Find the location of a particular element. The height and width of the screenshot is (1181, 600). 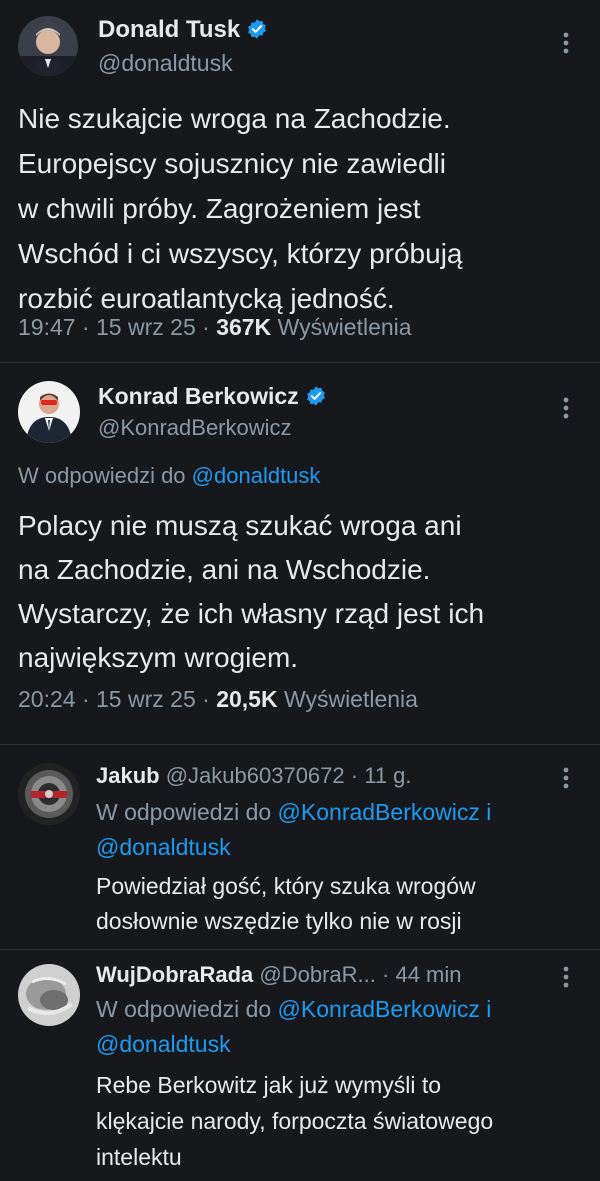

author-name: Konrad Berkowicz is located at coordinates (212, 398).